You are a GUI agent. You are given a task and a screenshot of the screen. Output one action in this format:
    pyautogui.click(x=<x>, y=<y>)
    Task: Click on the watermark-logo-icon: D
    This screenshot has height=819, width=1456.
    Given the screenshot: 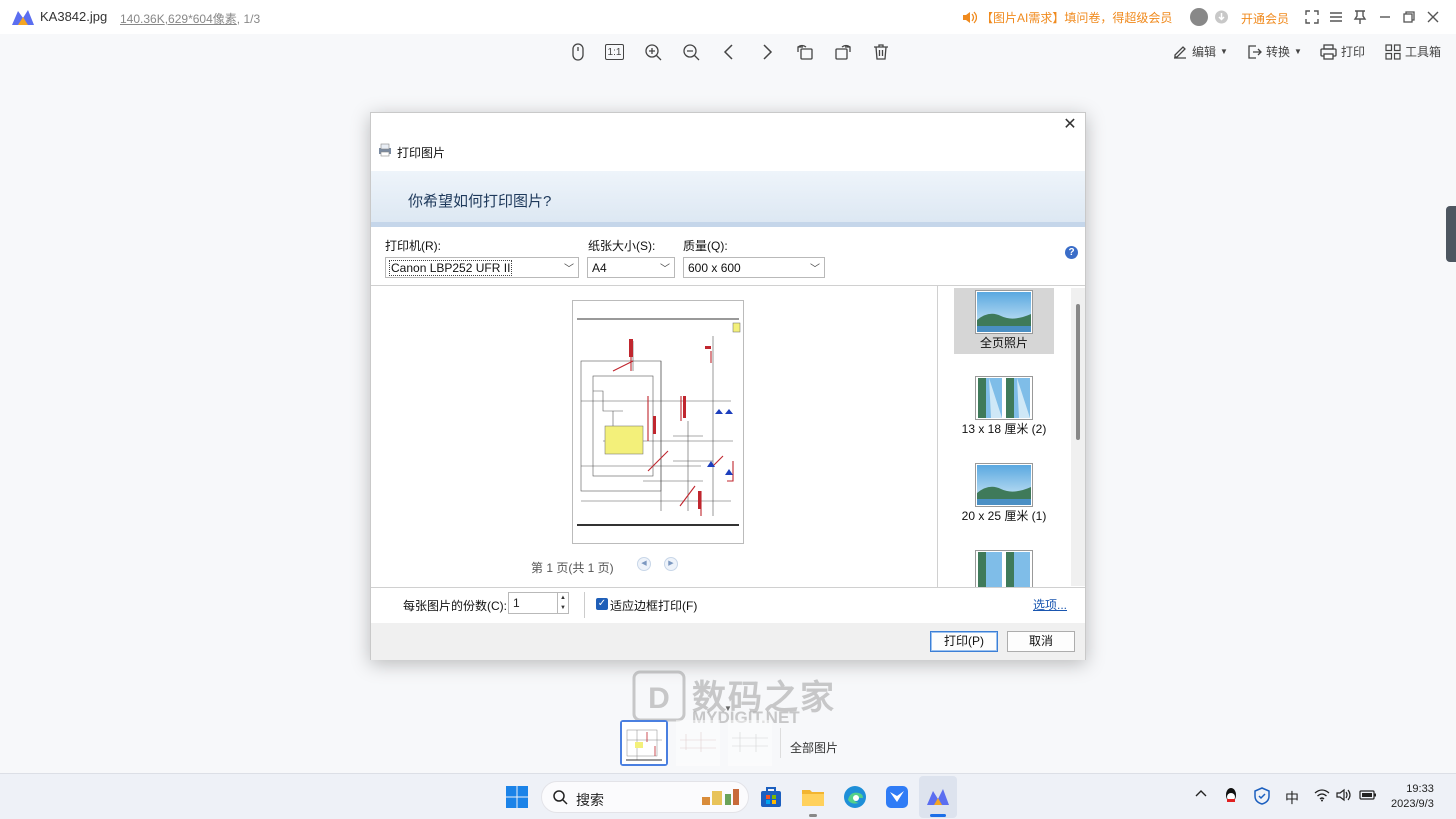 What is the action you would take?
    pyautogui.click(x=659, y=696)
    